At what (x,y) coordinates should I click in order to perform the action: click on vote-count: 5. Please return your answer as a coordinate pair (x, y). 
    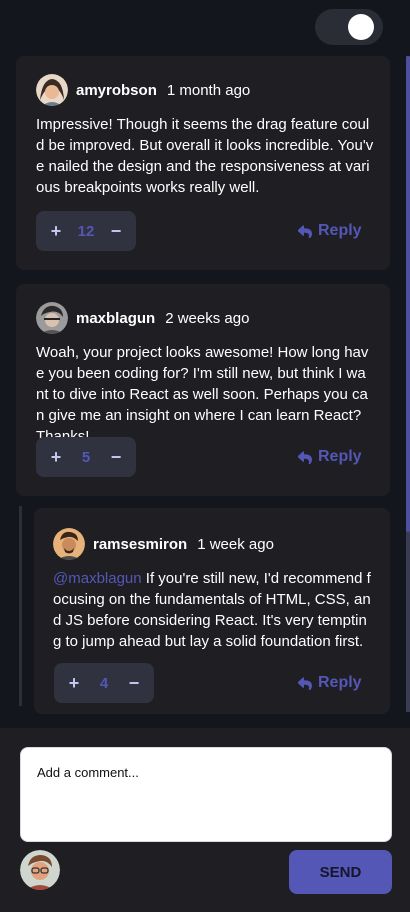
    Looking at the image, I should click on (86, 457).